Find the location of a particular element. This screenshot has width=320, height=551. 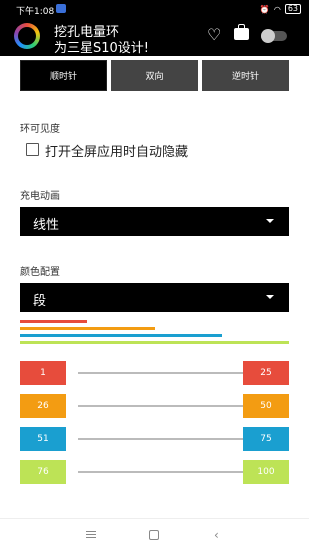

range-end-box: 25 is located at coordinates (266, 373).